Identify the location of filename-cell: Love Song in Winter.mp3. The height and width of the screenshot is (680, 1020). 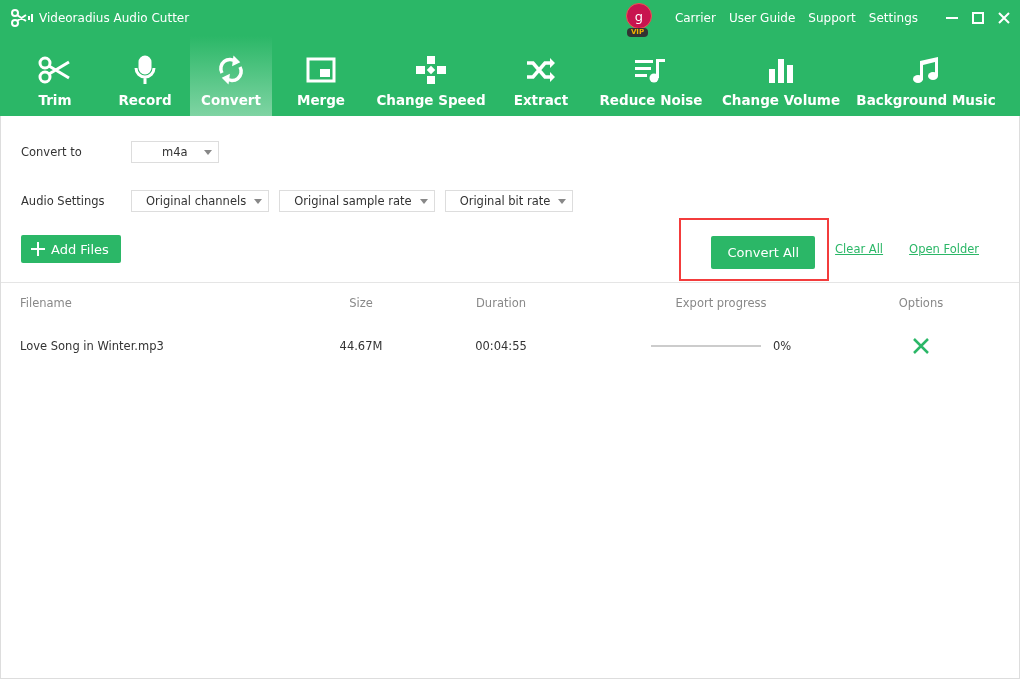
(92, 346).